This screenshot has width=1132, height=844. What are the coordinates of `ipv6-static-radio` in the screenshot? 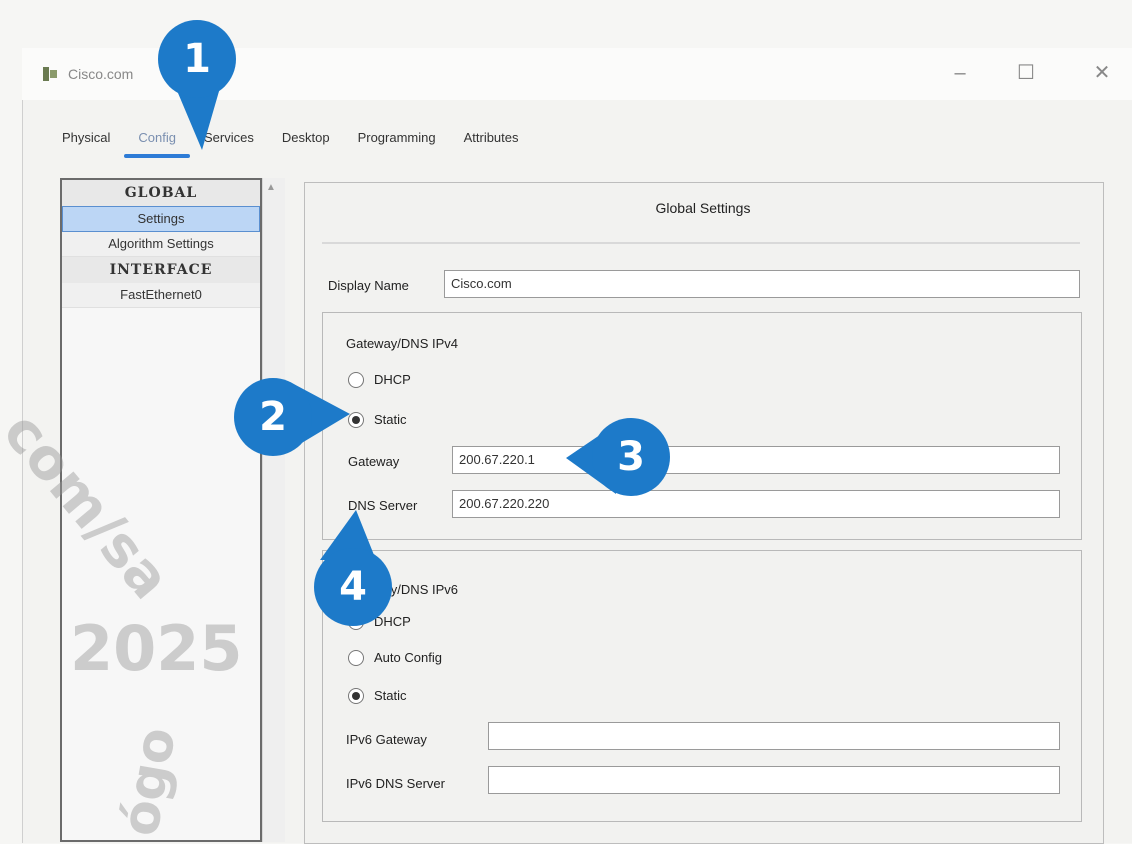 It's located at (356, 696).